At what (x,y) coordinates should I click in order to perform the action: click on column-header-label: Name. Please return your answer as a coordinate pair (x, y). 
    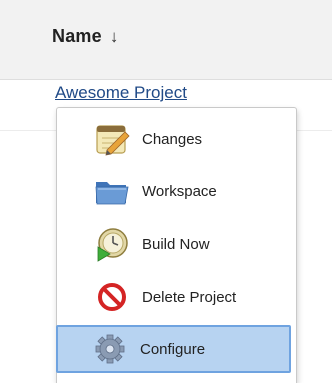
    Looking at the image, I should click on (77, 36).